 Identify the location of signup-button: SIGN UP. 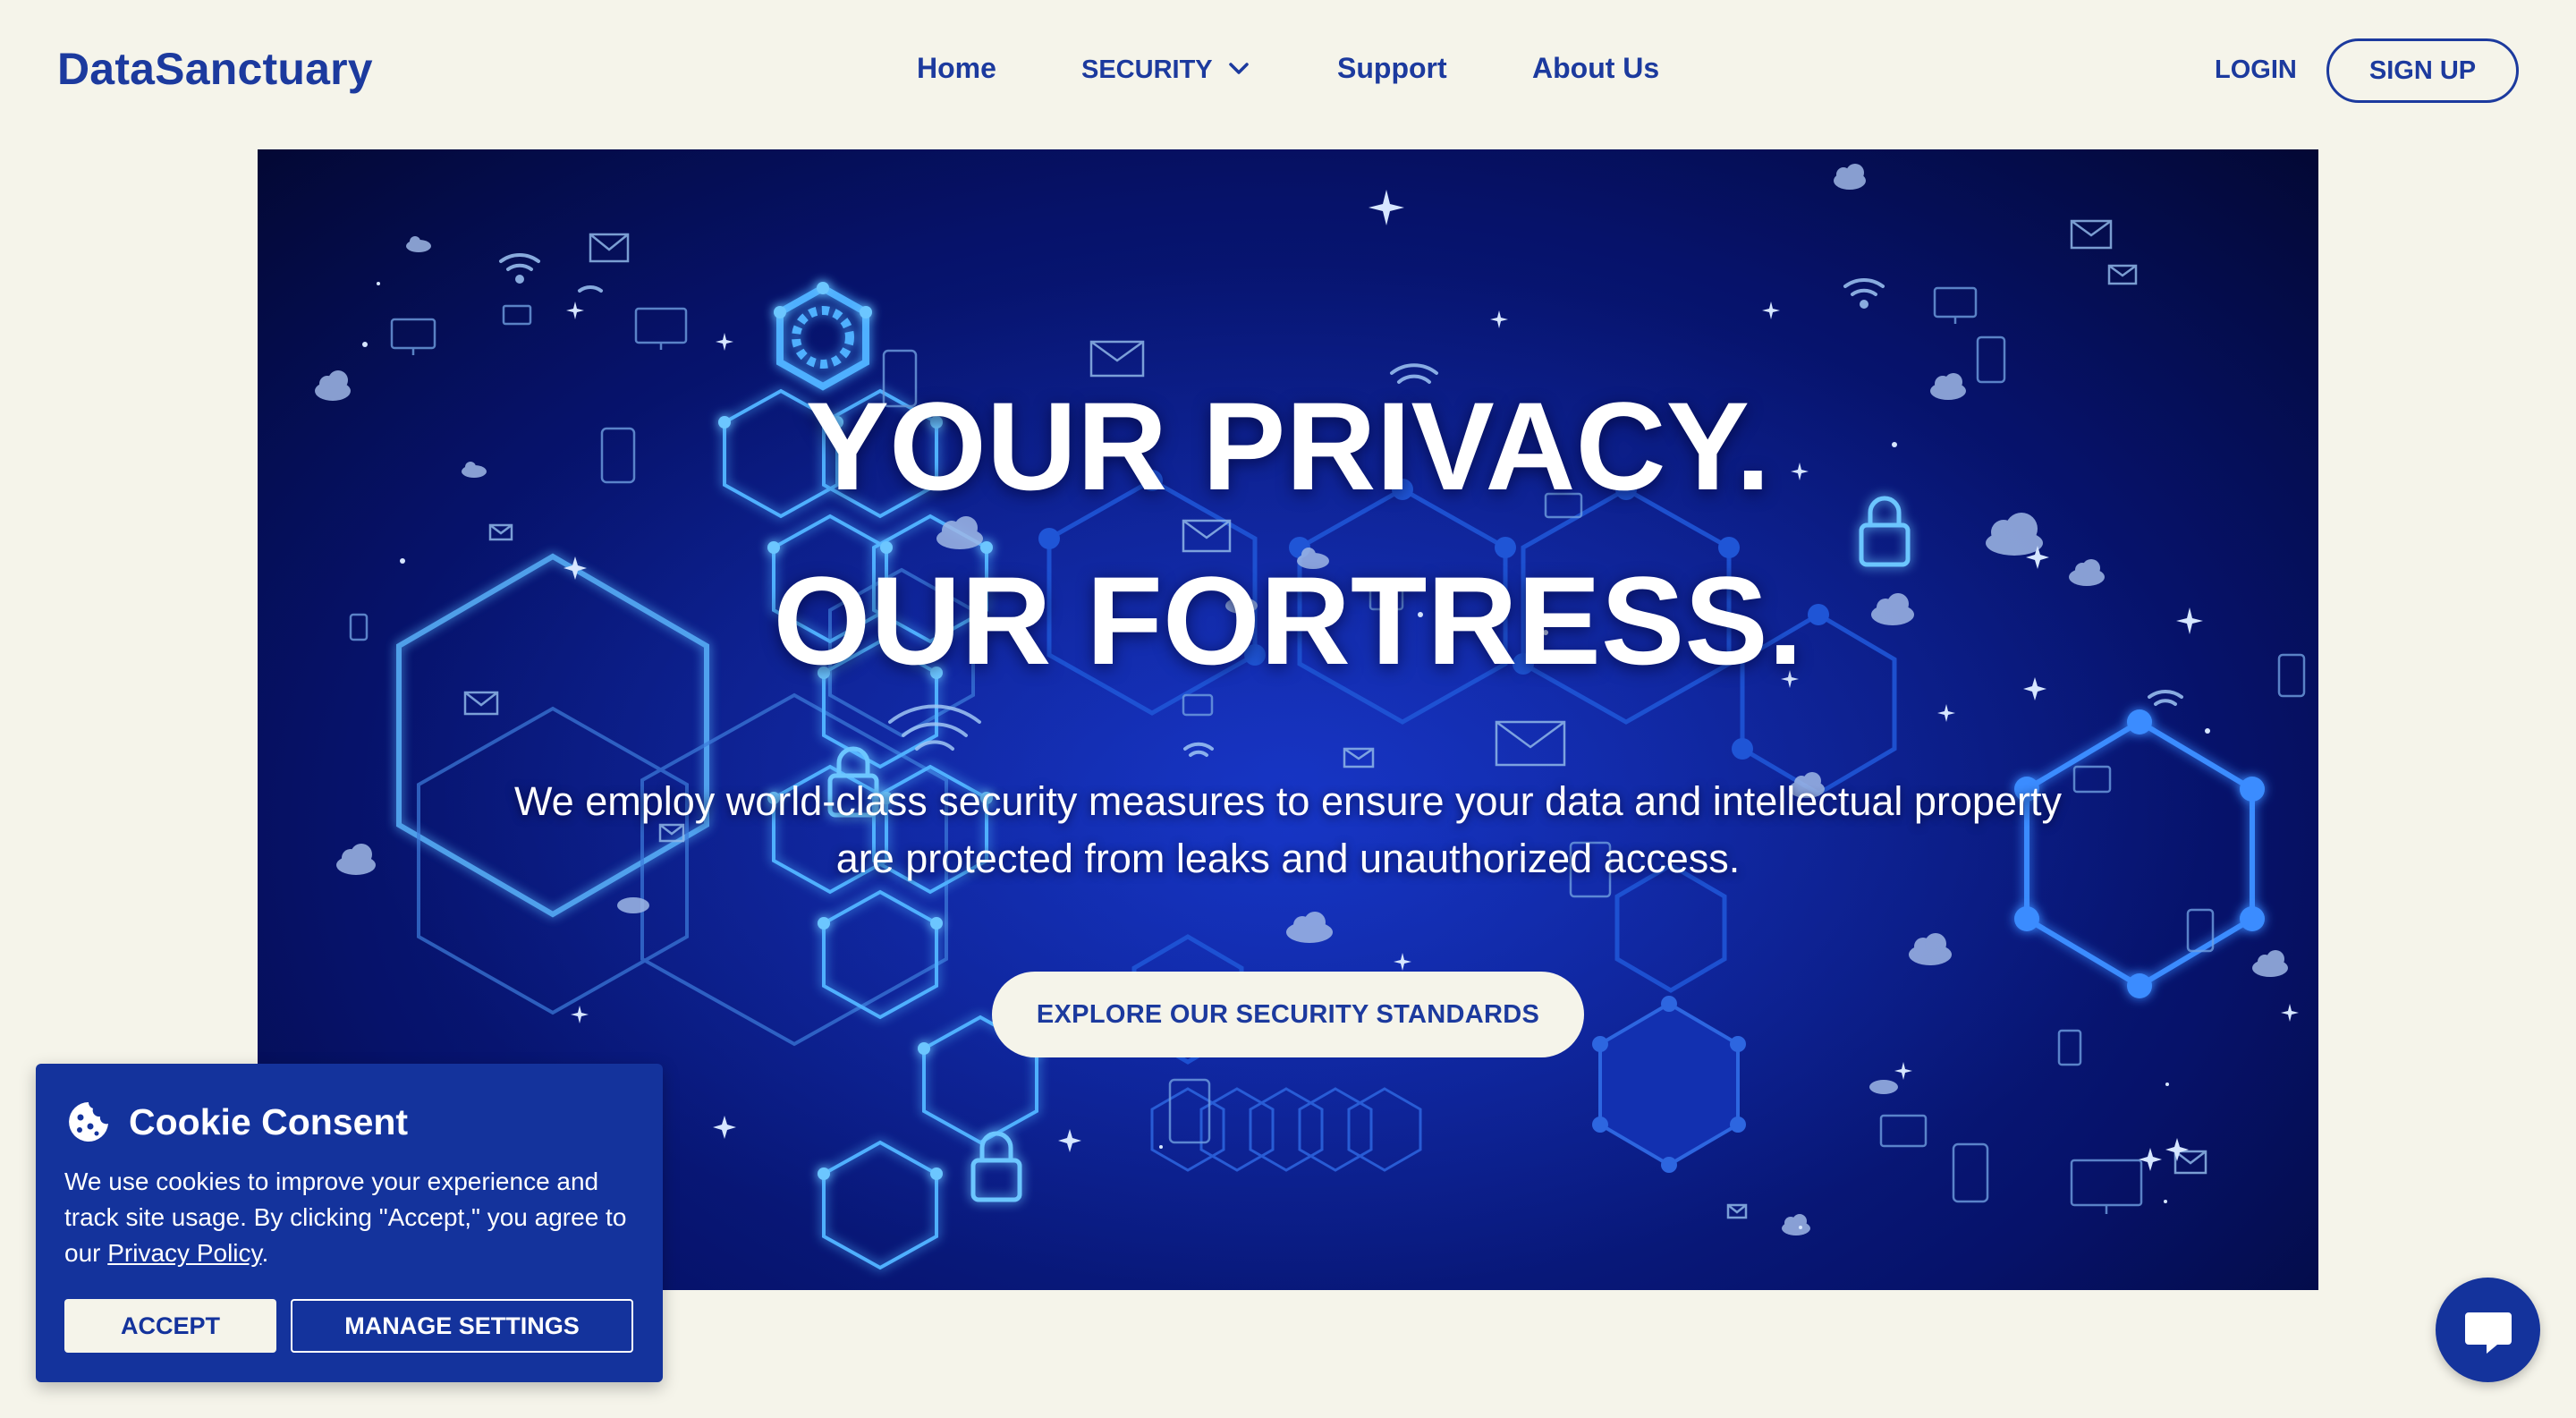
(2422, 70).